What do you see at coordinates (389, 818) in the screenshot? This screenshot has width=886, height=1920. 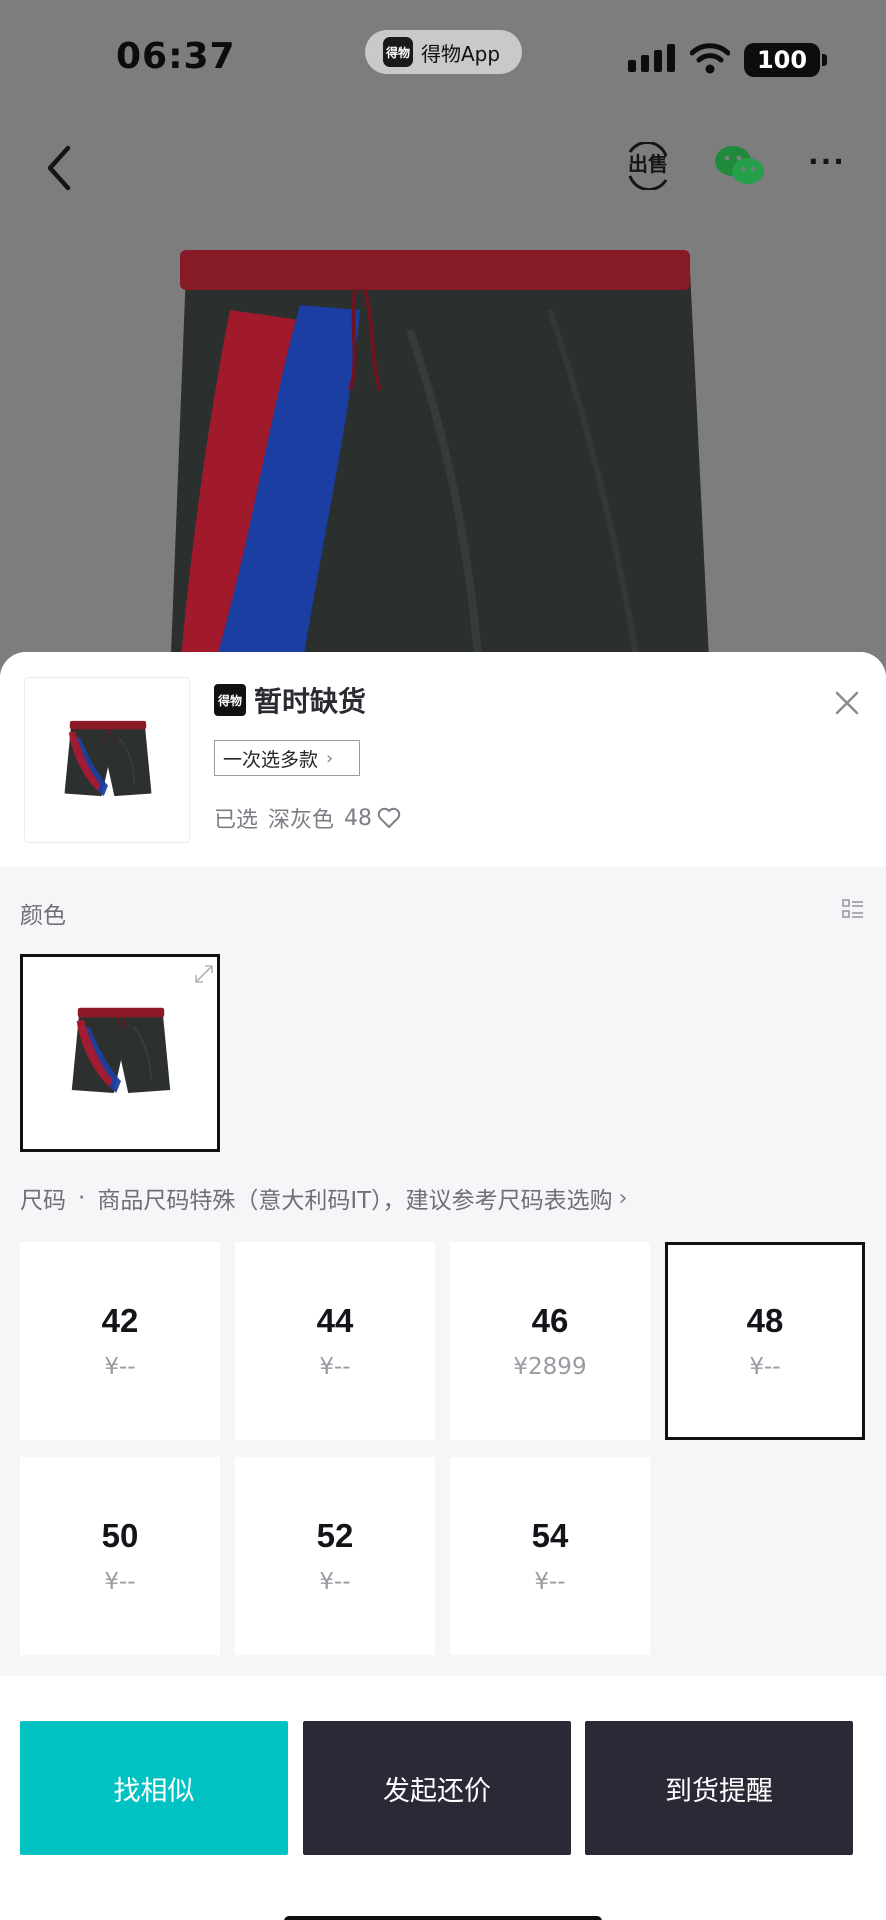 I see `heart-icon` at bounding box center [389, 818].